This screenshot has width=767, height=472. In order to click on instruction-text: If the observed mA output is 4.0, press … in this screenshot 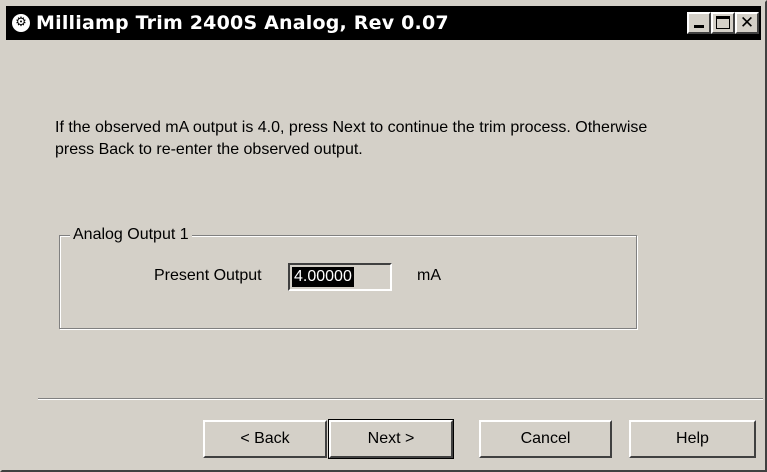, I will do `click(351, 138)`.